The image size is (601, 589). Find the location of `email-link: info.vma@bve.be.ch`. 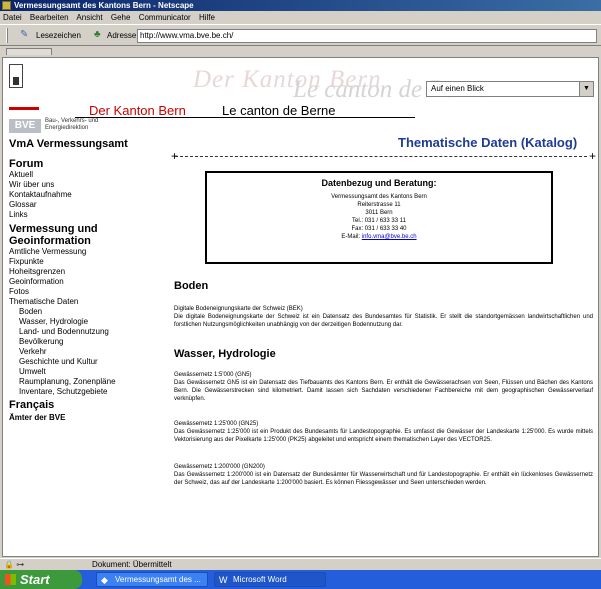

email-link: info.vma@bve.be.ch is located at coordinates (389, 237).